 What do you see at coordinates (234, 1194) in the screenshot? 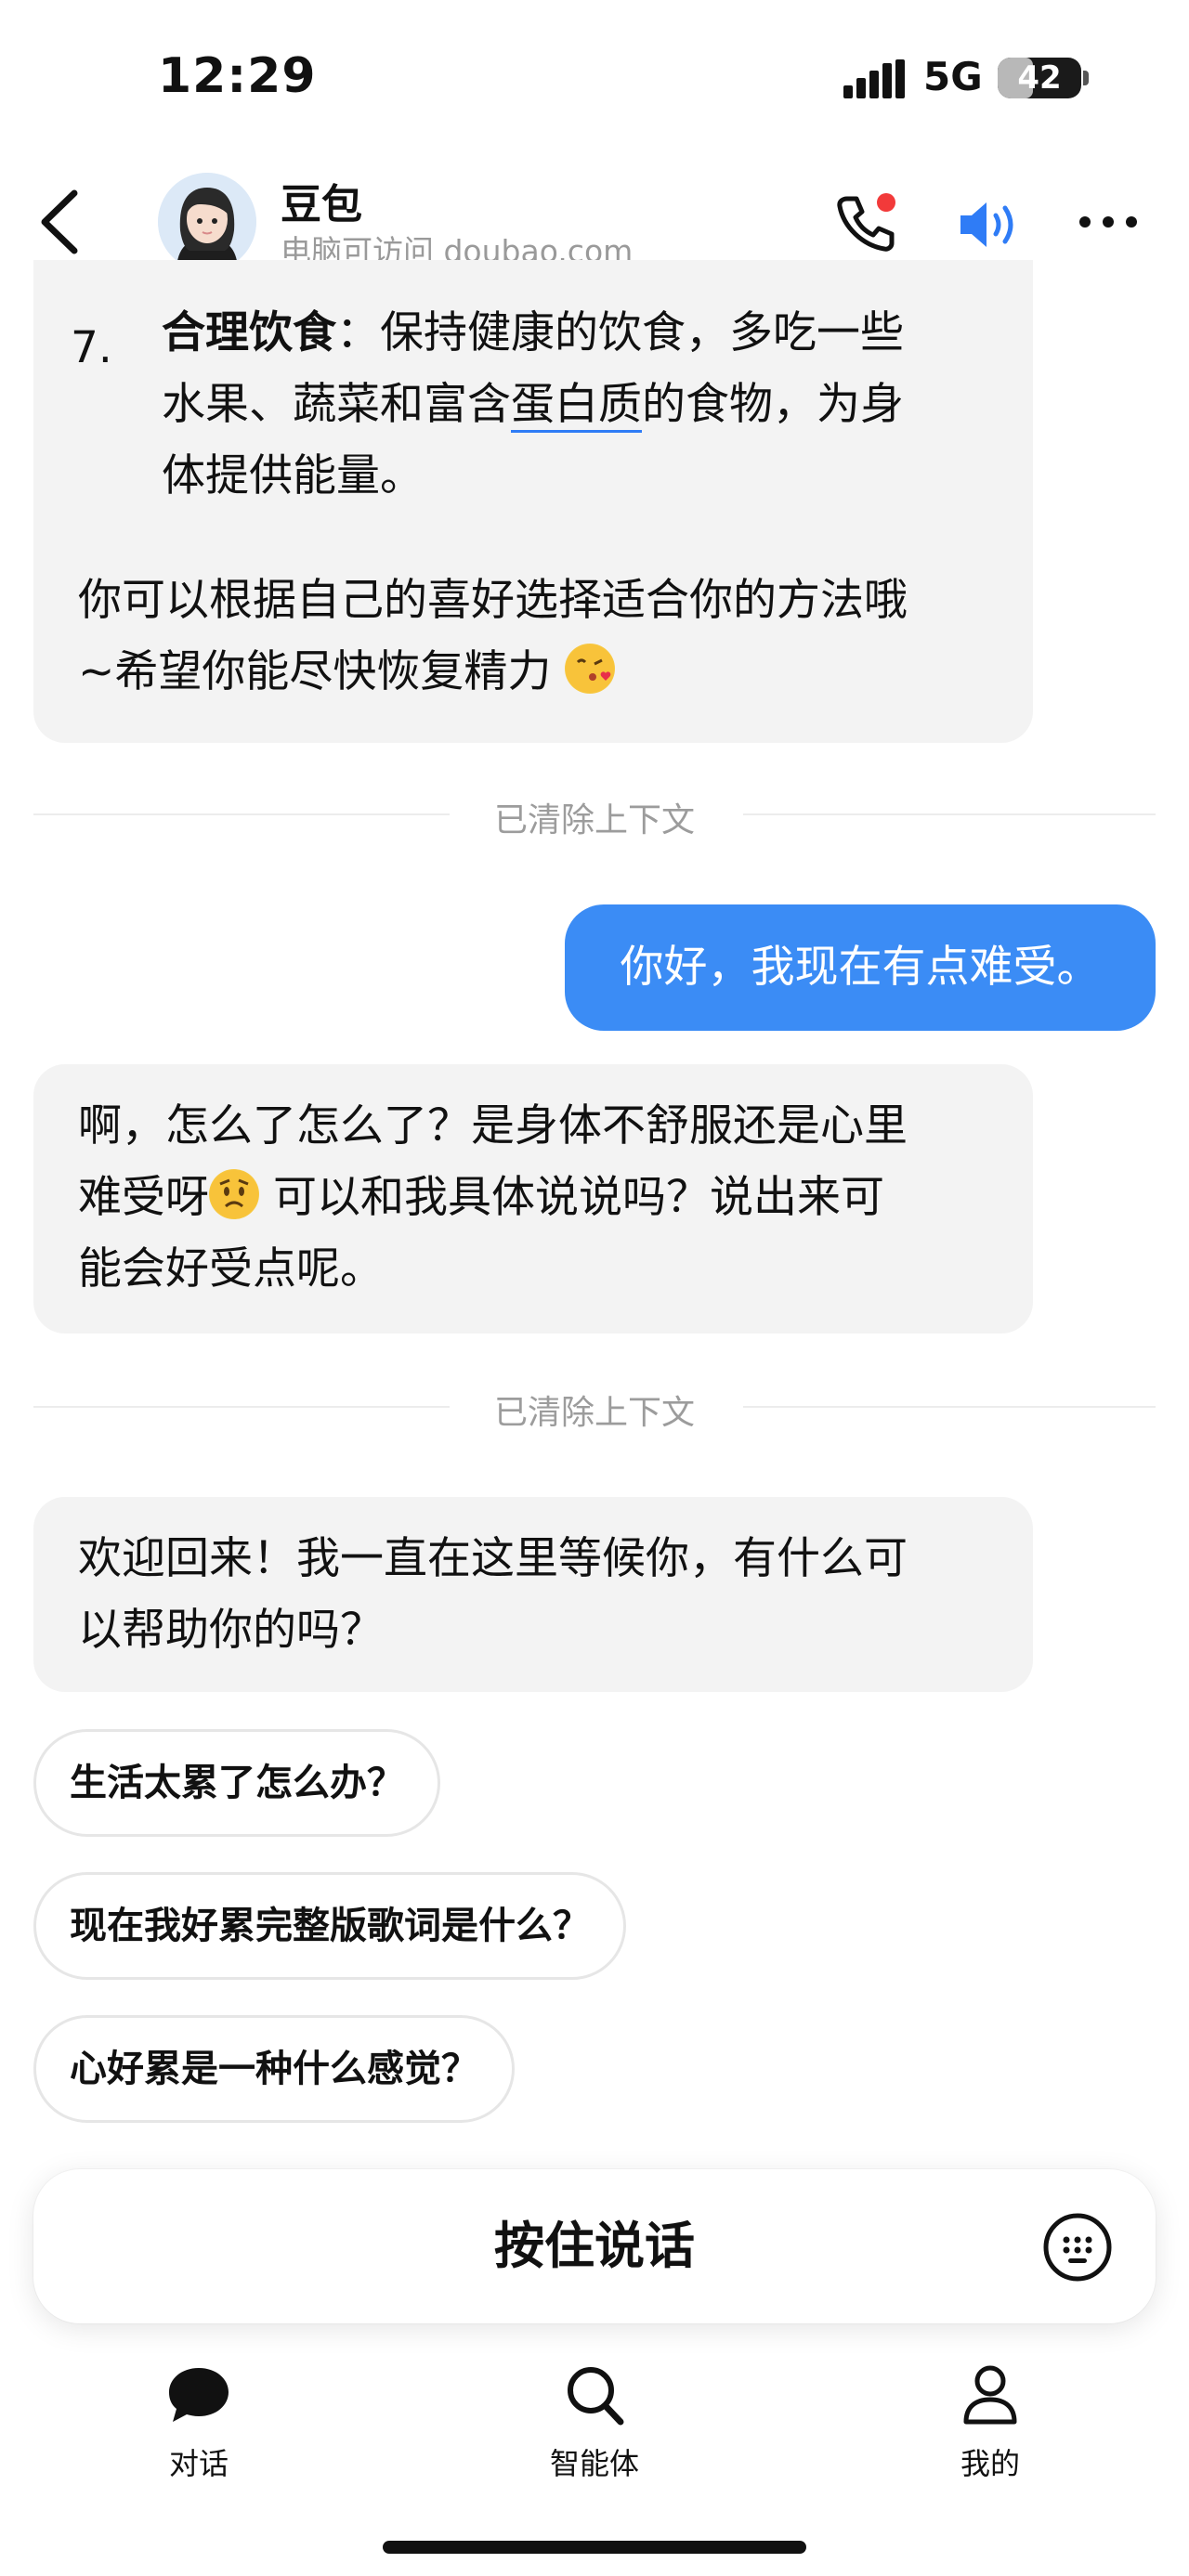
I see `worried-face-icon` at bounding box center [234, 1194].